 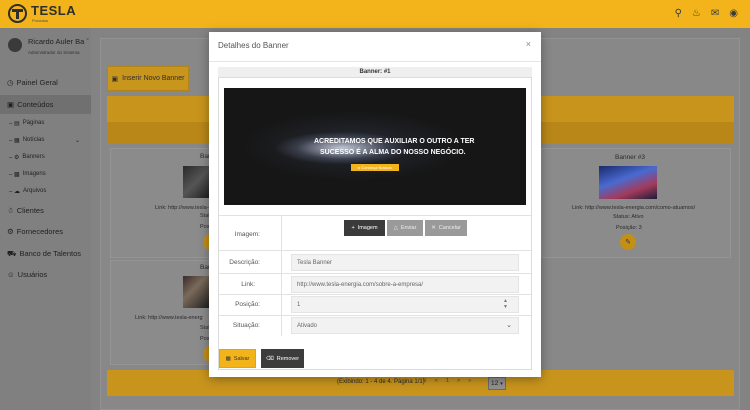 What do you see at coordinates (375, 14) in the screenshot?
I see `top-bar: TESLA Produtos ⚲ ♨ ✉ ◉` at bounding box center [375, 14].